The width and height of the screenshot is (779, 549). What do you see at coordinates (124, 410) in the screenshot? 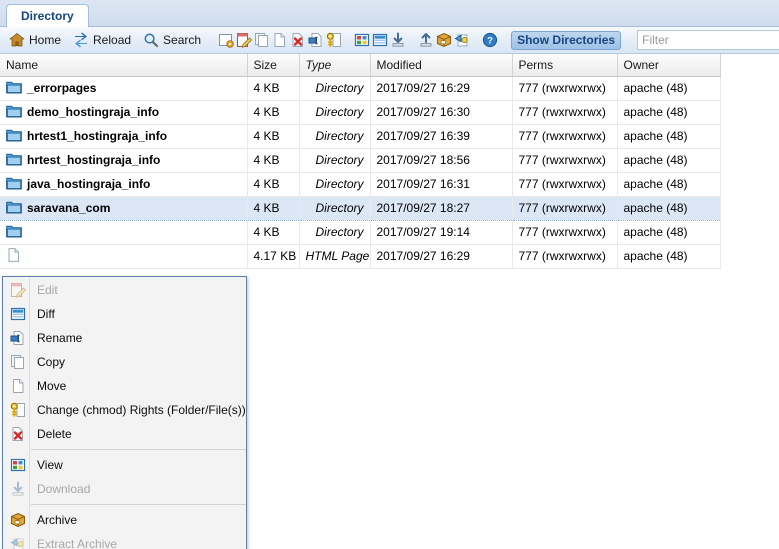
I see `menu-item-change-chmod-rights-folder-file-s: Change (chmod) Rights (Folder/File(s))` at bounding box center [124, 410].